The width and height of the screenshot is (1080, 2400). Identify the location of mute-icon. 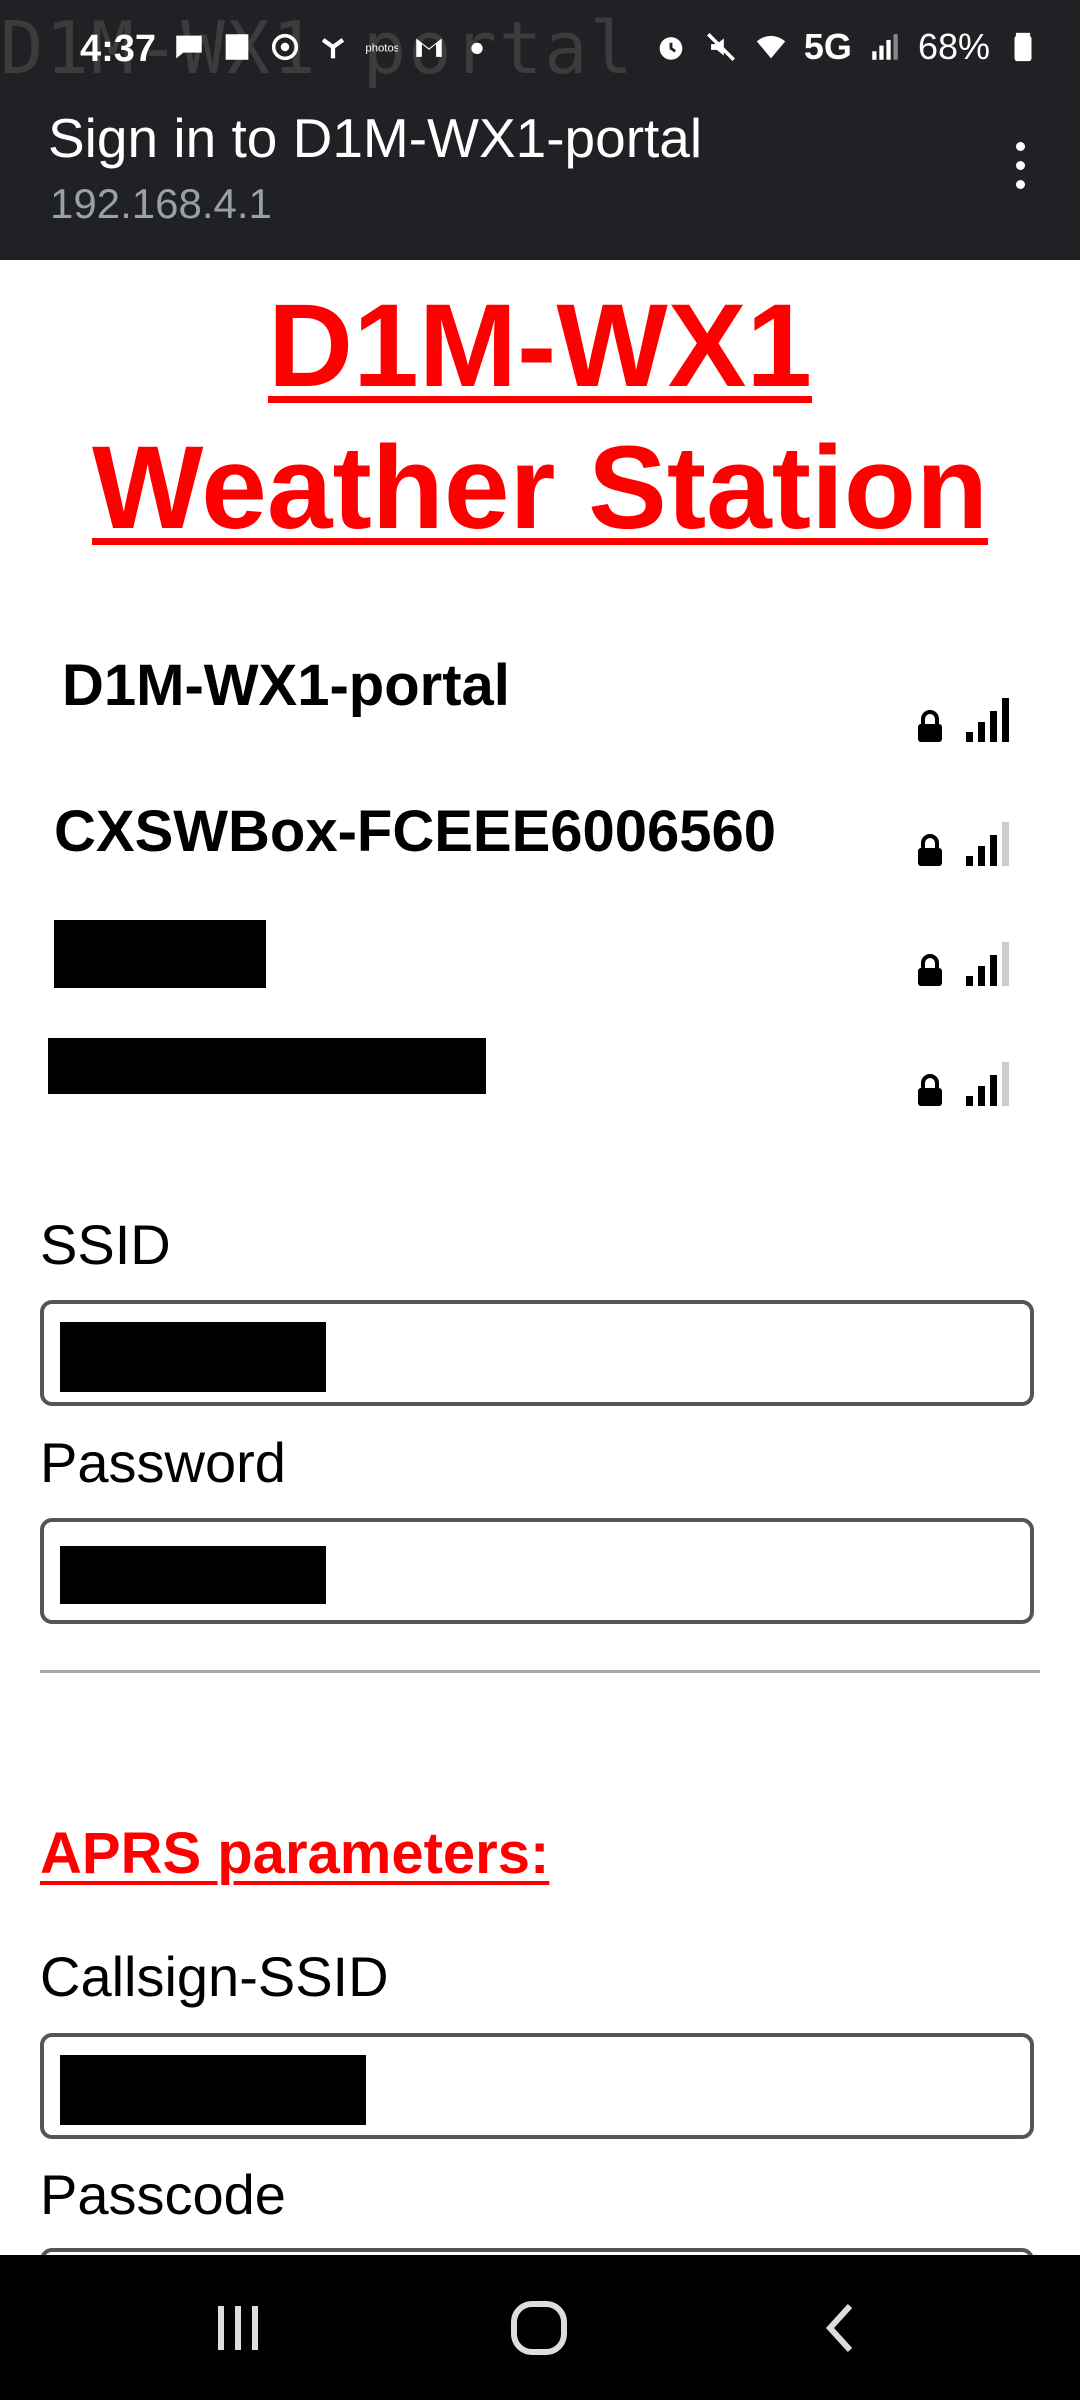
(721, 47).